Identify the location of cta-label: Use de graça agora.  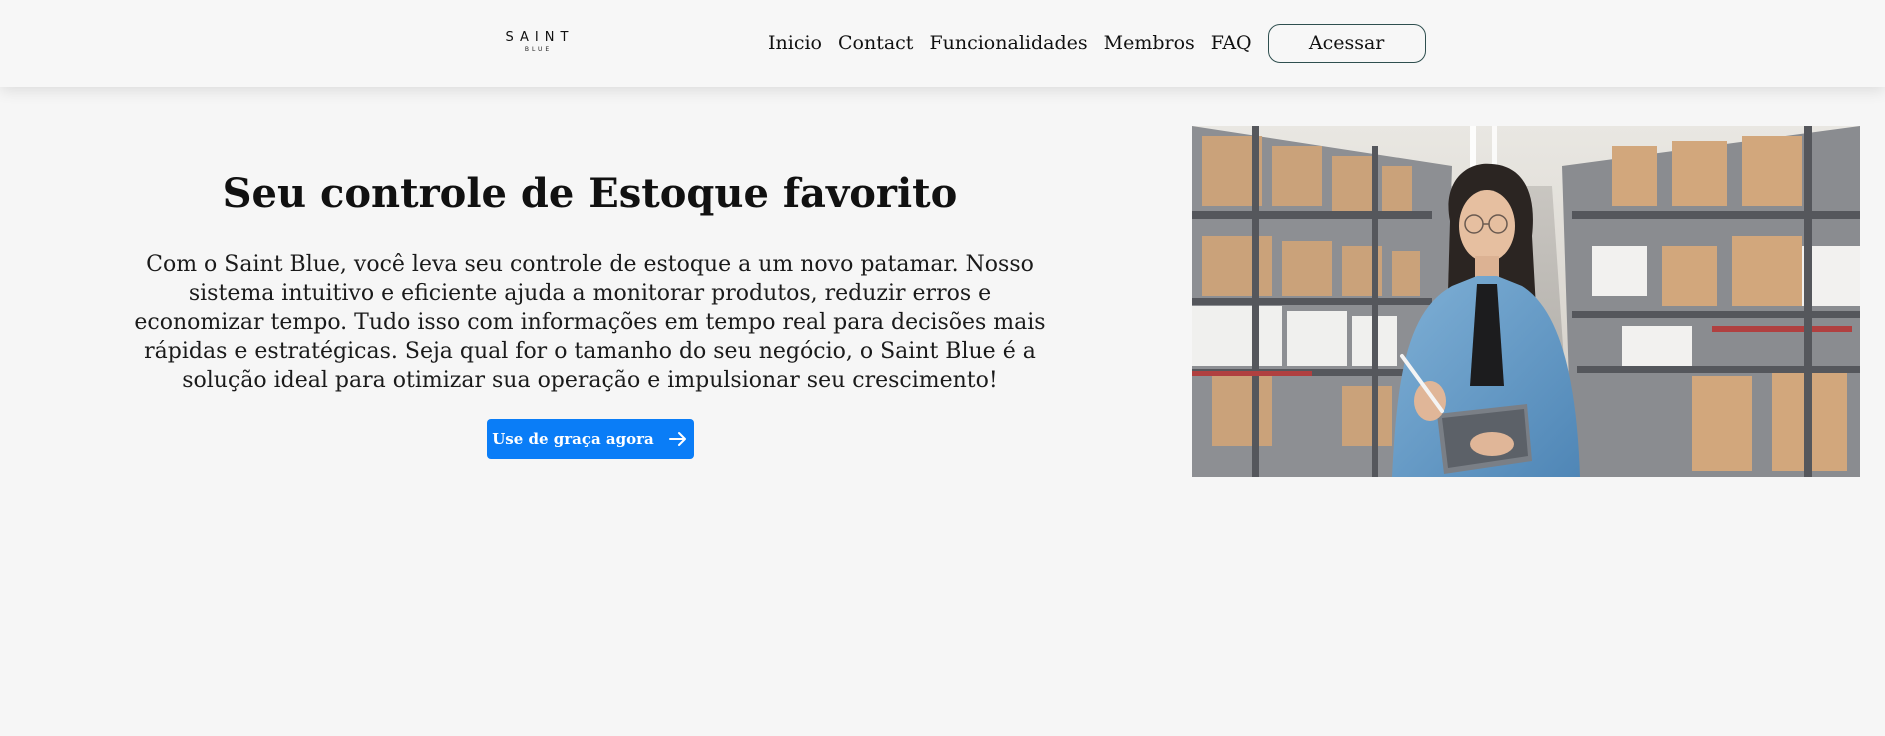
(573, 439).